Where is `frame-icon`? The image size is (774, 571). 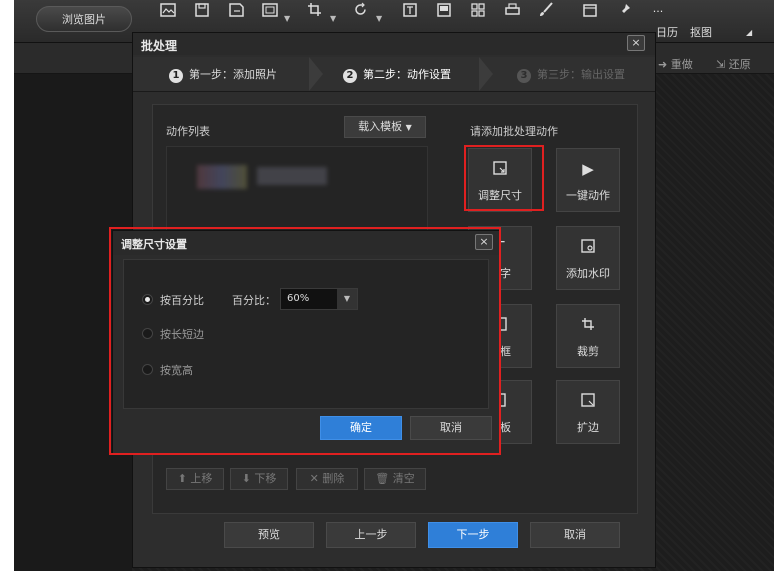
frame-icon is located at coordinates (270, 18).